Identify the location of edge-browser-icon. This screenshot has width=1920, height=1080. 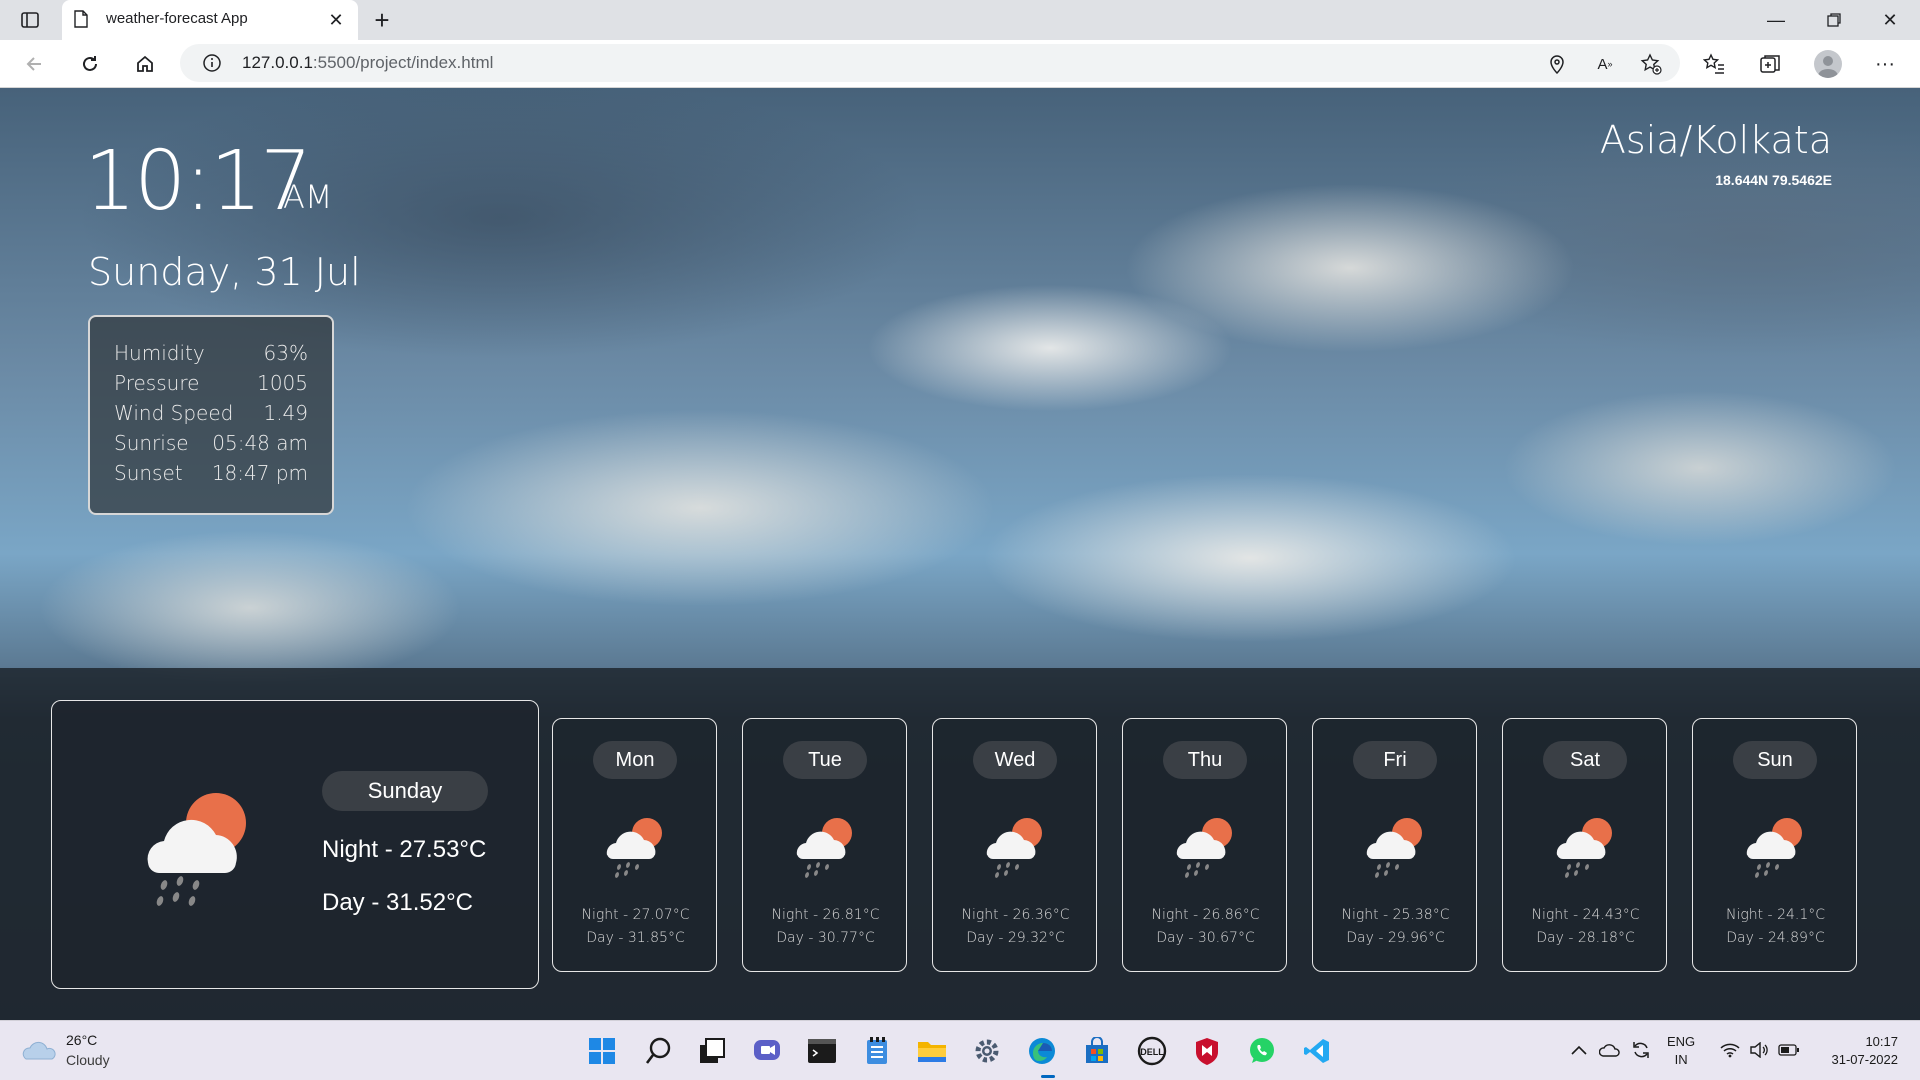
(1042, 1051).